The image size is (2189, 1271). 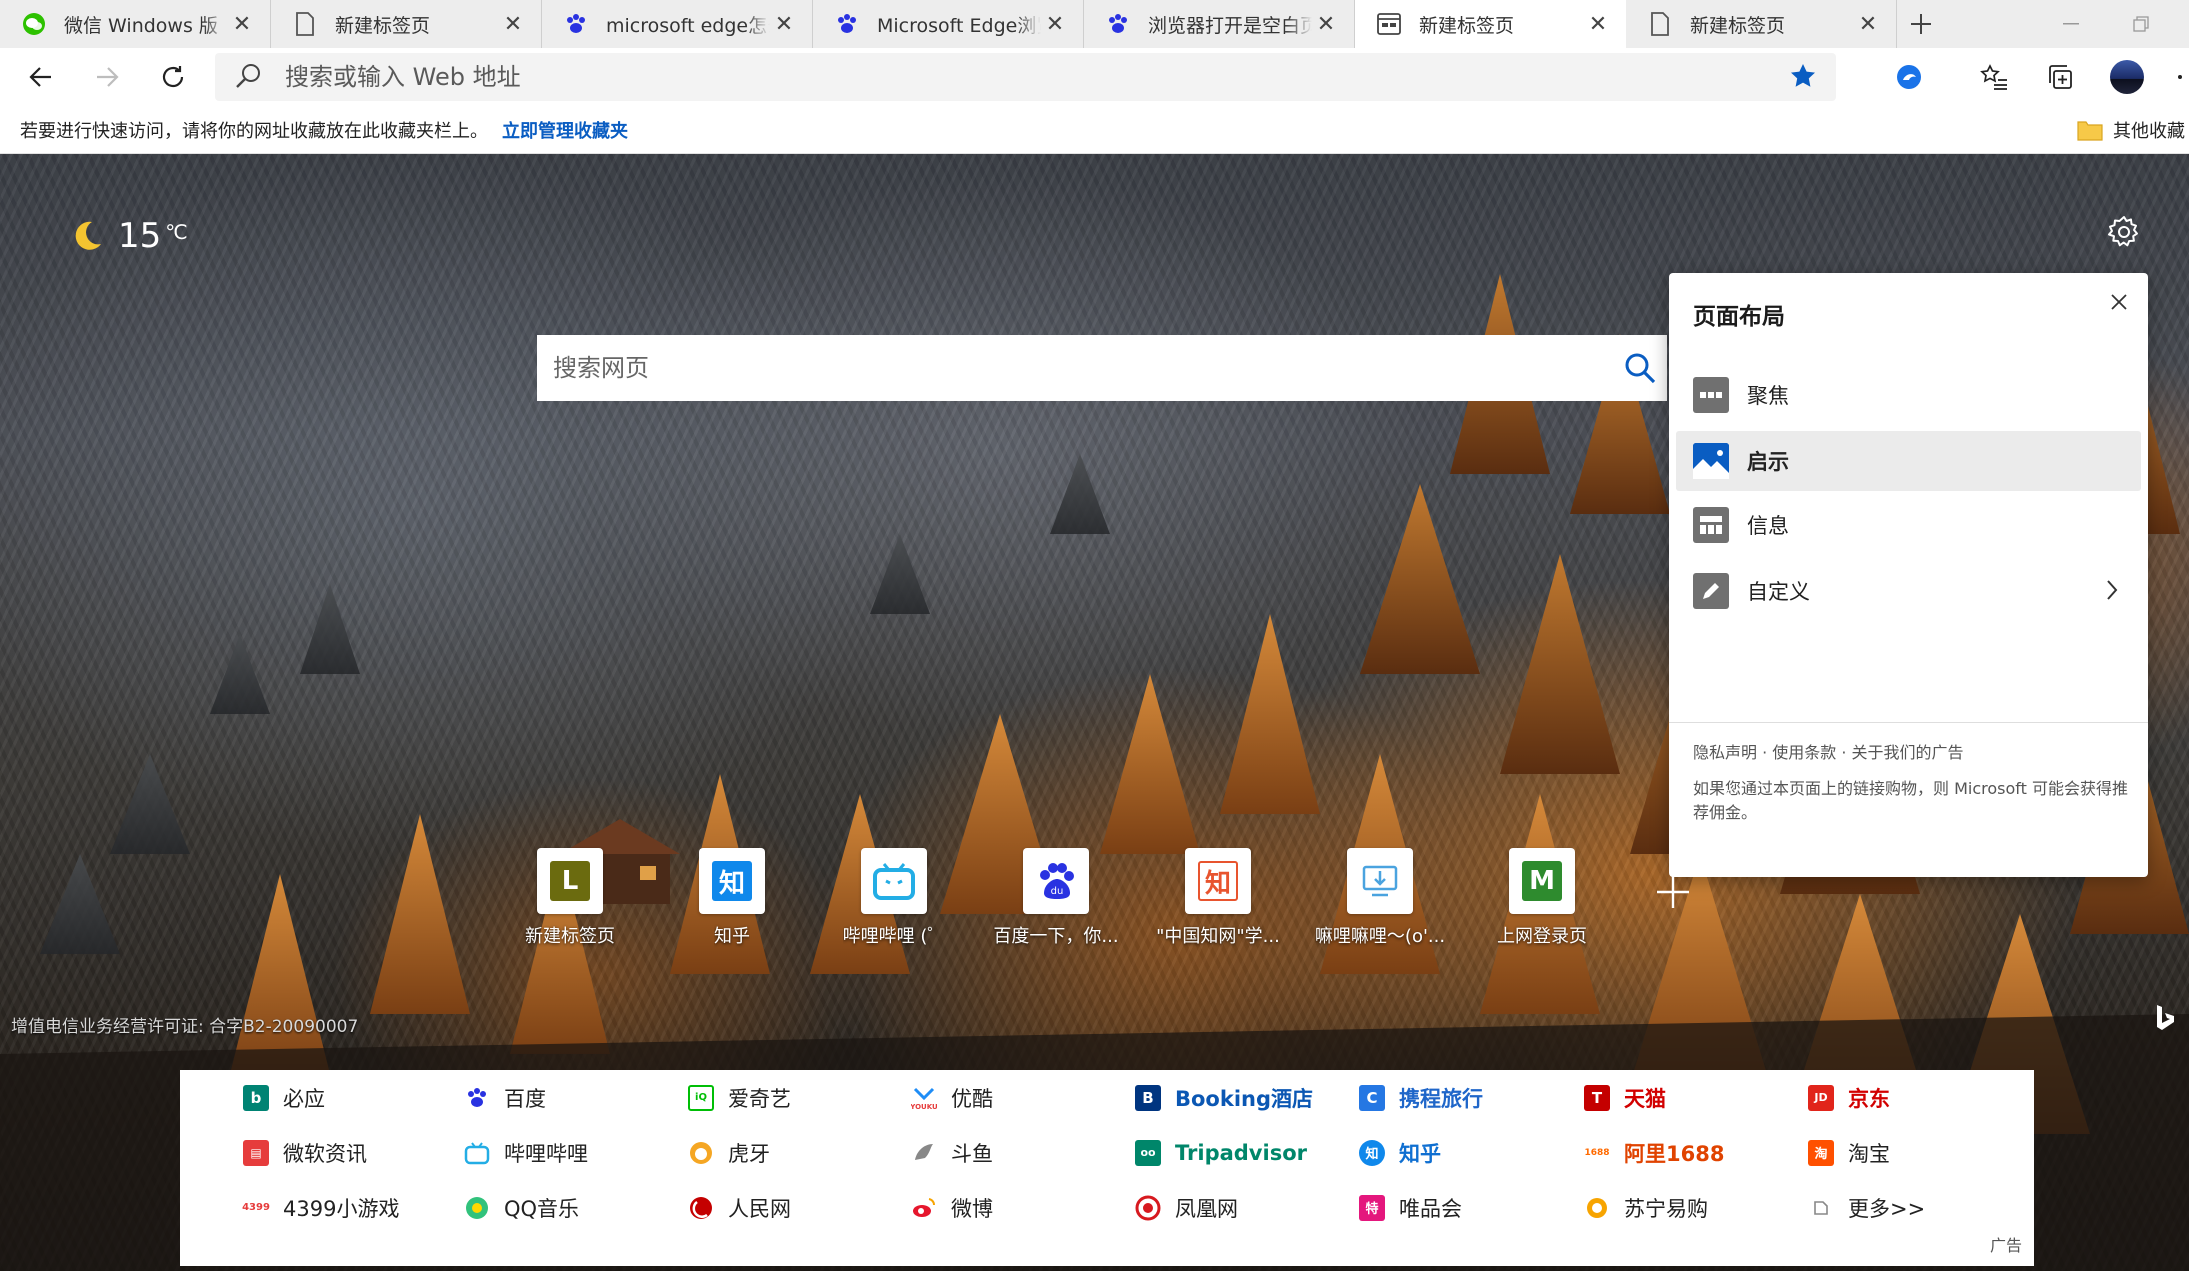 I want to click on minimize-button, so click(x=2071, y=24).